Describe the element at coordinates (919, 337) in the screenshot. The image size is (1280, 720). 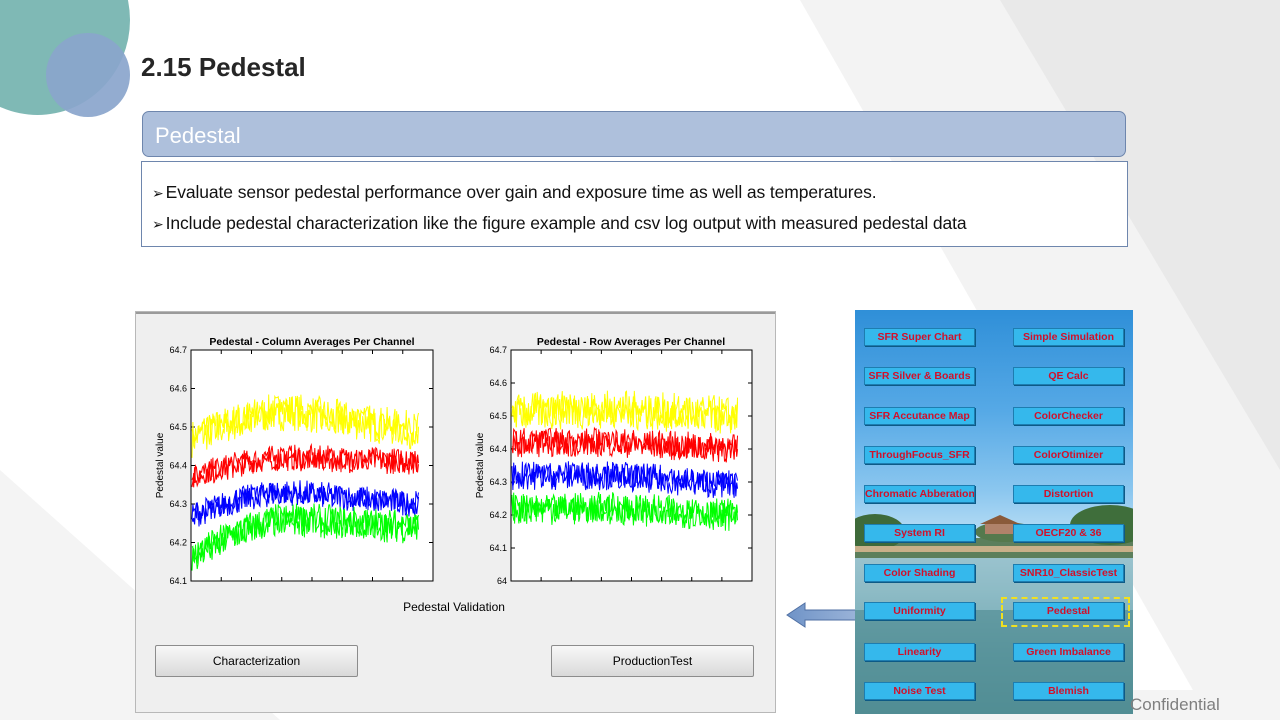
I see `tool-button-sfr-super-chart: SFR Super Chart` at that location.